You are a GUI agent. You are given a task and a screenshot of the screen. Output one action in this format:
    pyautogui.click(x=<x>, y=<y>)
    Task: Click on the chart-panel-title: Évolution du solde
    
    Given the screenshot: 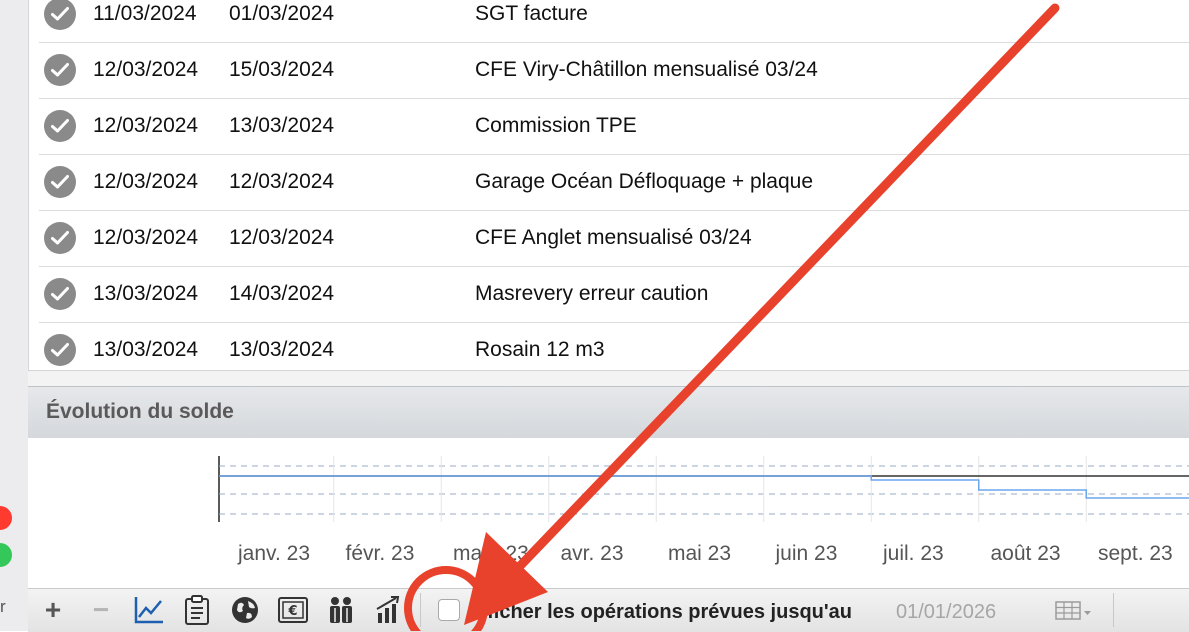 What is the action you would take?
    pyautogui.click(x=140, y=411)
    